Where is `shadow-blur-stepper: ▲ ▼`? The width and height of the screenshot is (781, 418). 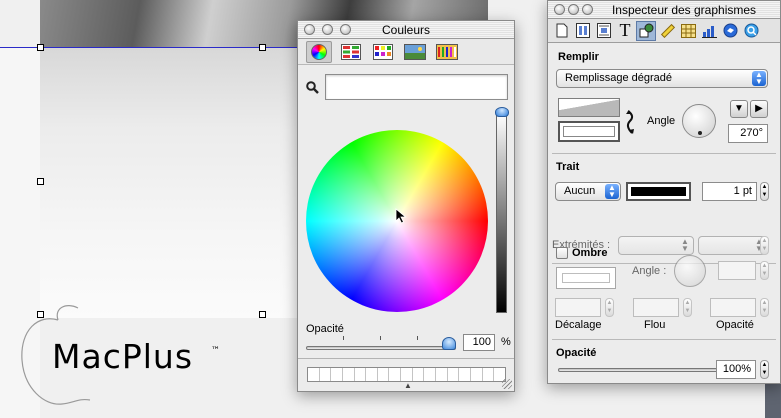
shadow-blur-stepper: ▲ ▼ is located at coordinates (687, 307).